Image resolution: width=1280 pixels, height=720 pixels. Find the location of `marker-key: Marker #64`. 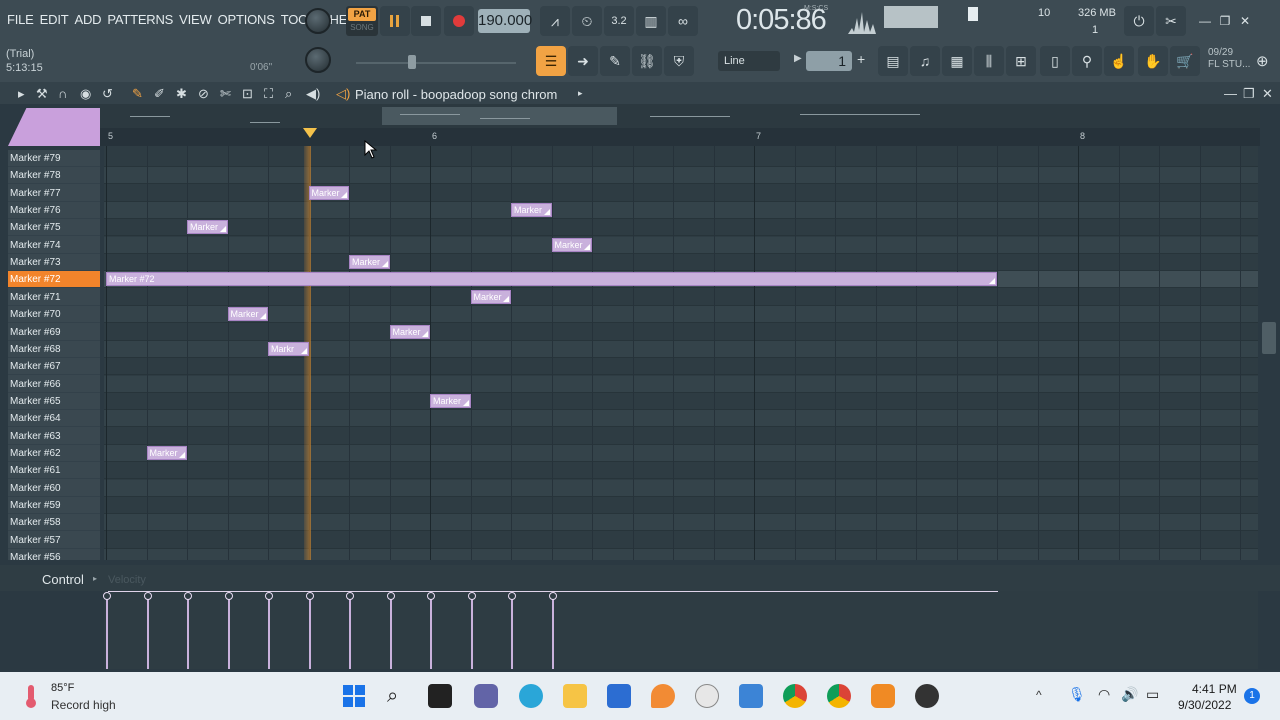

marker-key: Marker #64 is located at coordinates (54, 419).